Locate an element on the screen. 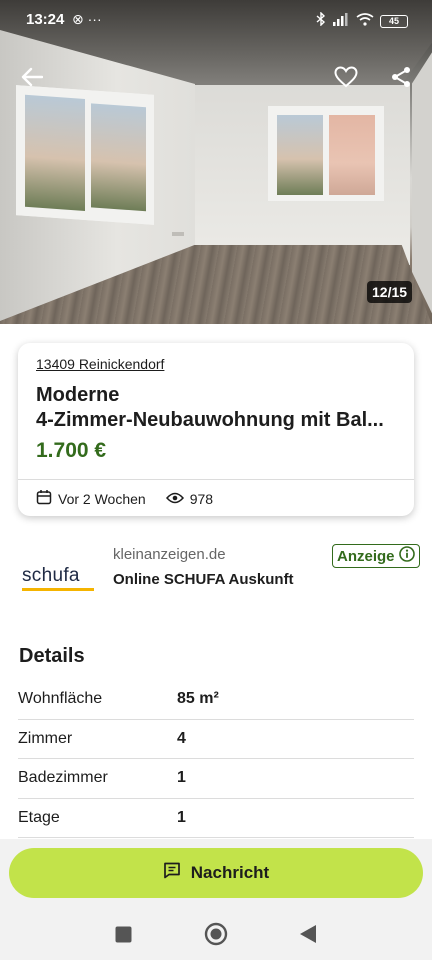 Image resolution: width=432 pixels, height=960 pixels. photo-window-left is located at coordinates (85, 155).